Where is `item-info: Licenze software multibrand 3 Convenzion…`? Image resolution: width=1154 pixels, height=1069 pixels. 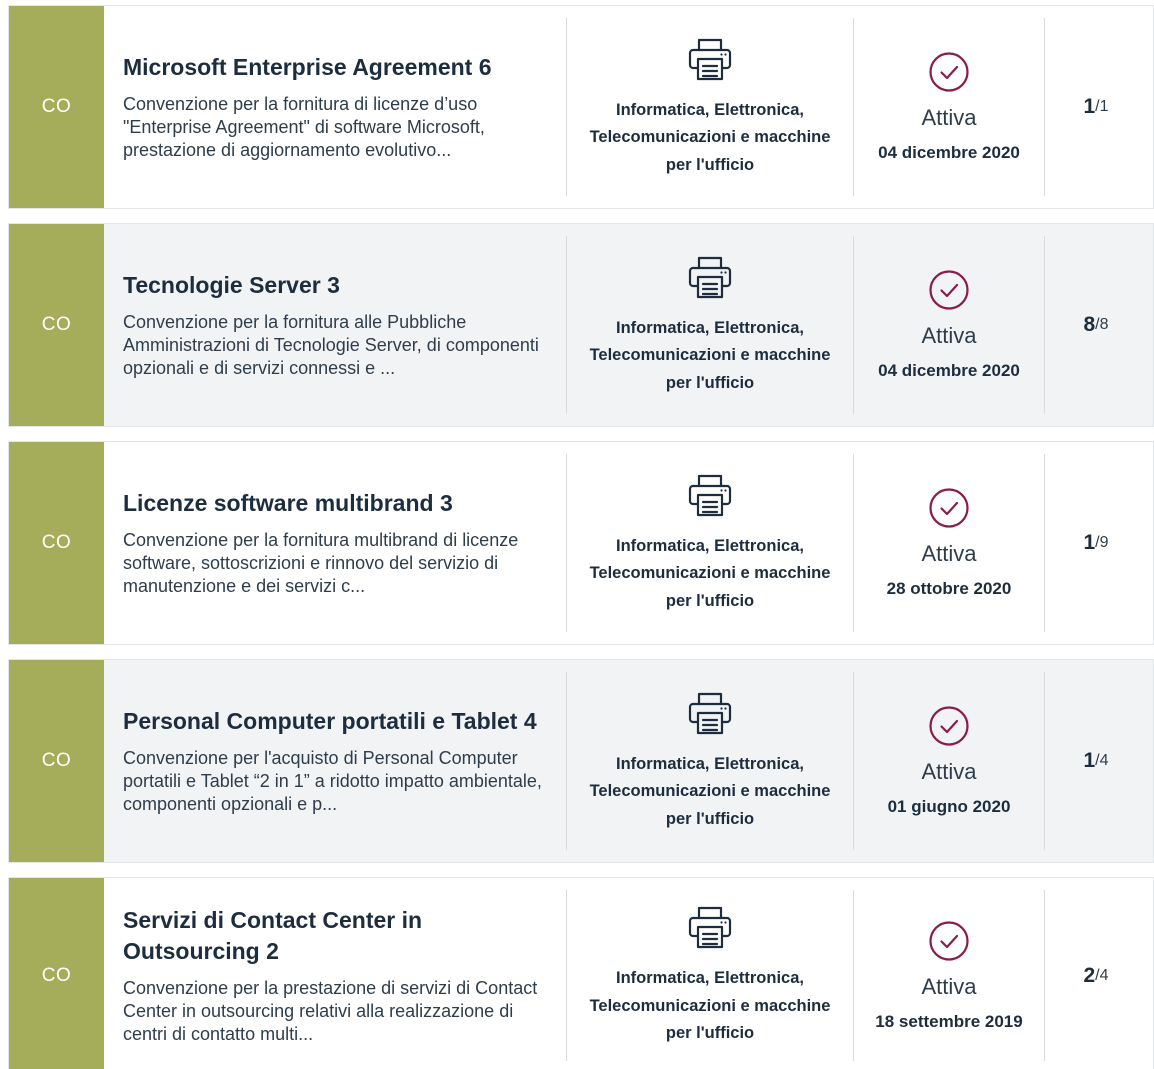
item-info: Licenze software multibrand 3 Convenzion… is located at coordinates (335, 543).